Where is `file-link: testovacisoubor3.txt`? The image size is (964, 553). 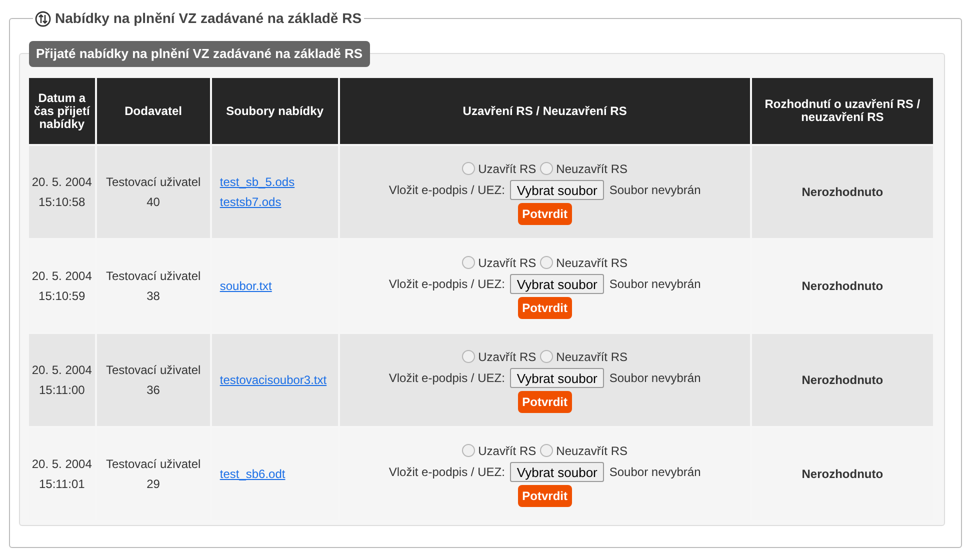
file-link: testovacisoubor3.txt is located at coordinates (273, 380).